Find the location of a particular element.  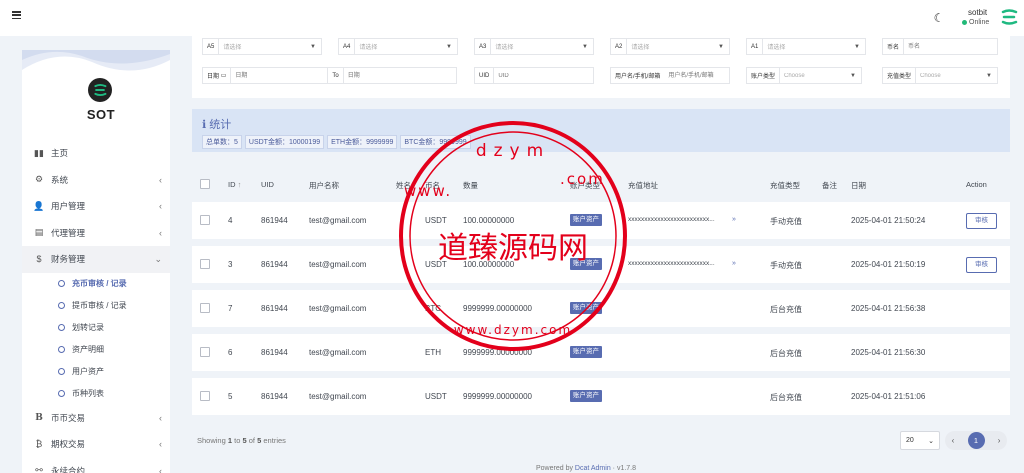

sidebar-subitem-recharge-audit: 充币审核 / 记录 is located at coordinates (96, 284).